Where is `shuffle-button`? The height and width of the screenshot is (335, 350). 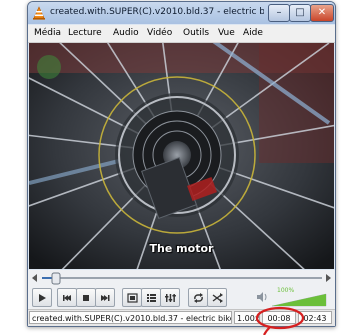 shuffle-button is located at coordinates (217, 297).